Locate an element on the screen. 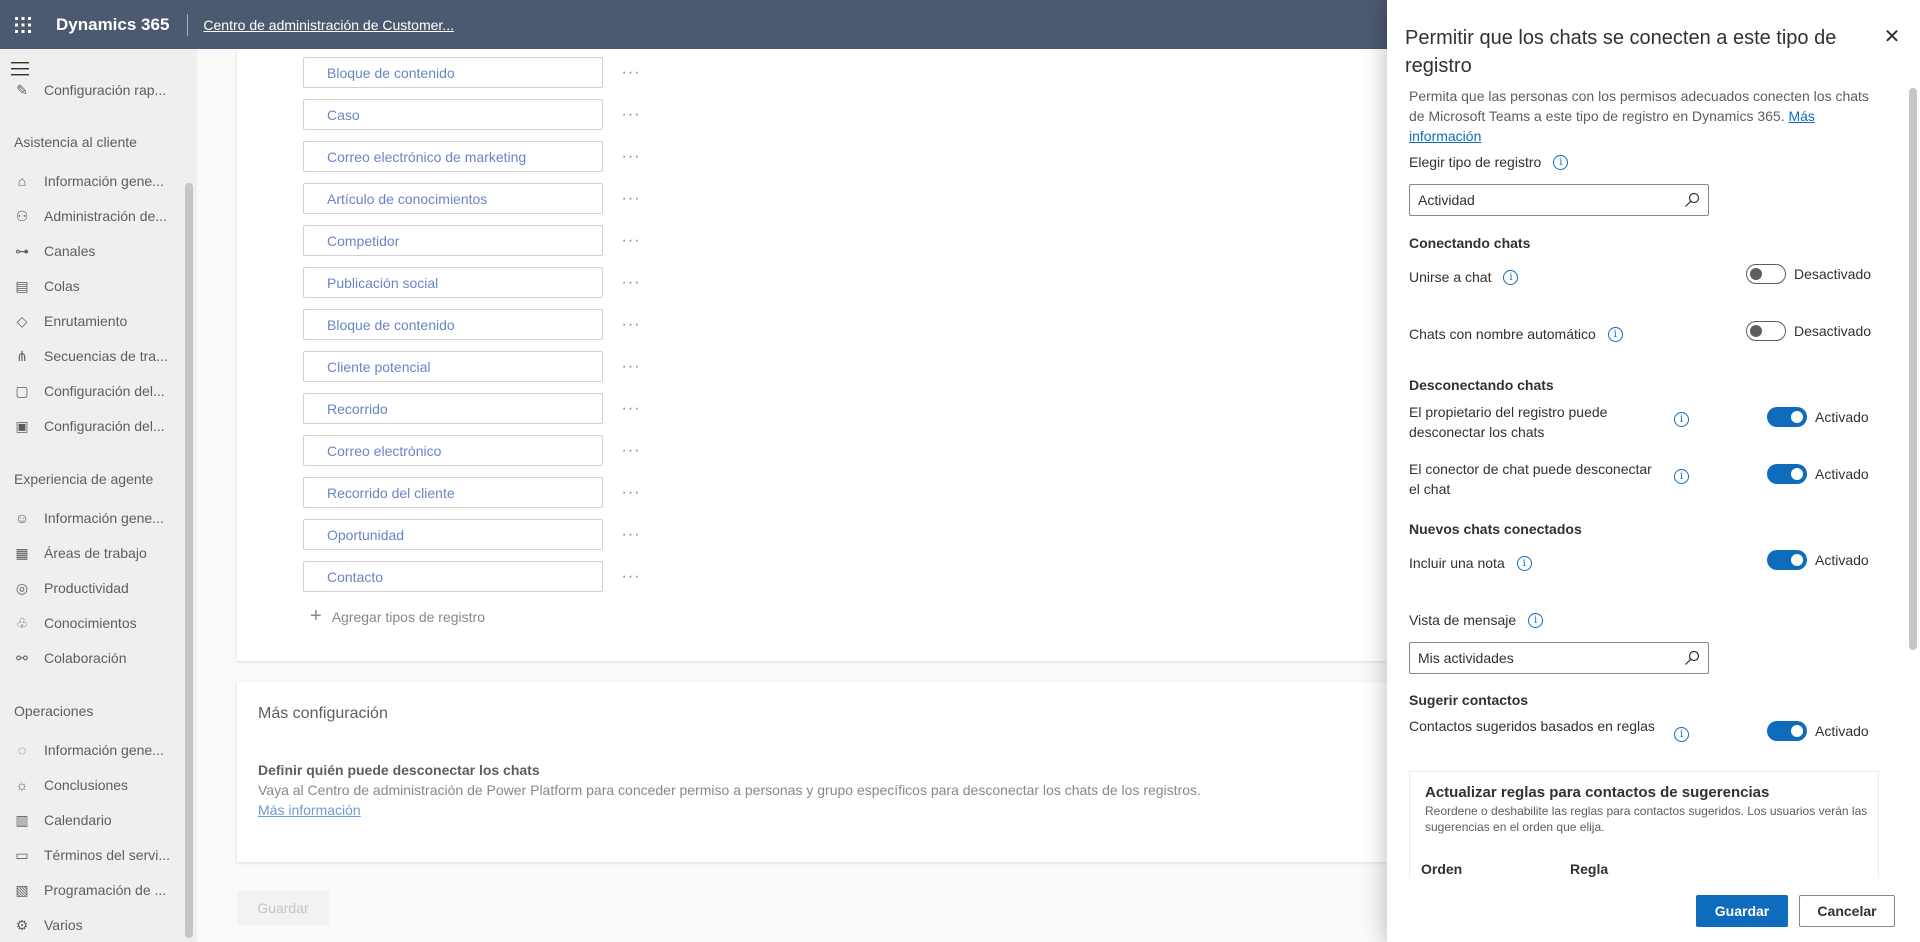  sidebar-scrollbar is located at coordinates (189, 560).